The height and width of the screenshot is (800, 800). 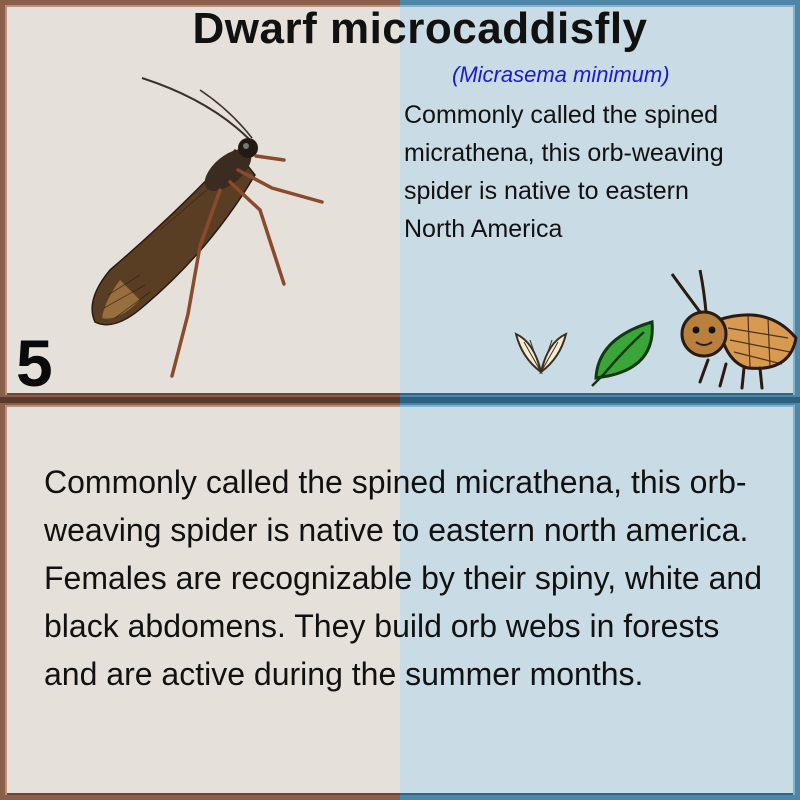 What do you see at coordinates (207, 227) in the screenshot?
I see `caddisfly-photo` at bounding box center [207, 227].